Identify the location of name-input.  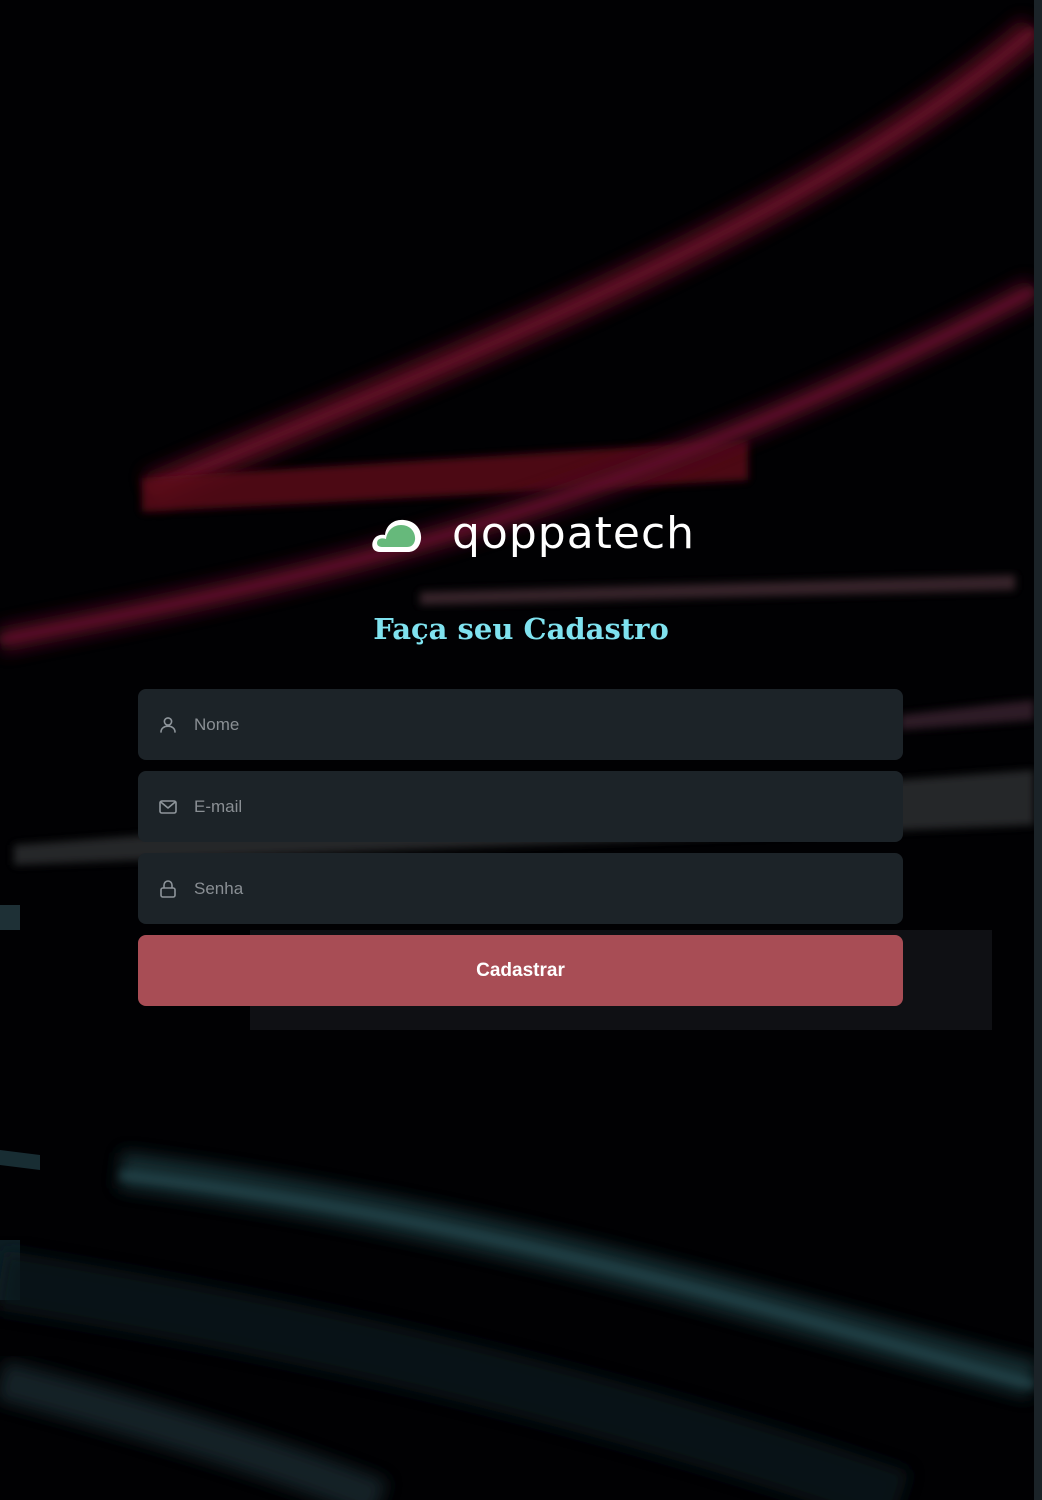
(540, 724).